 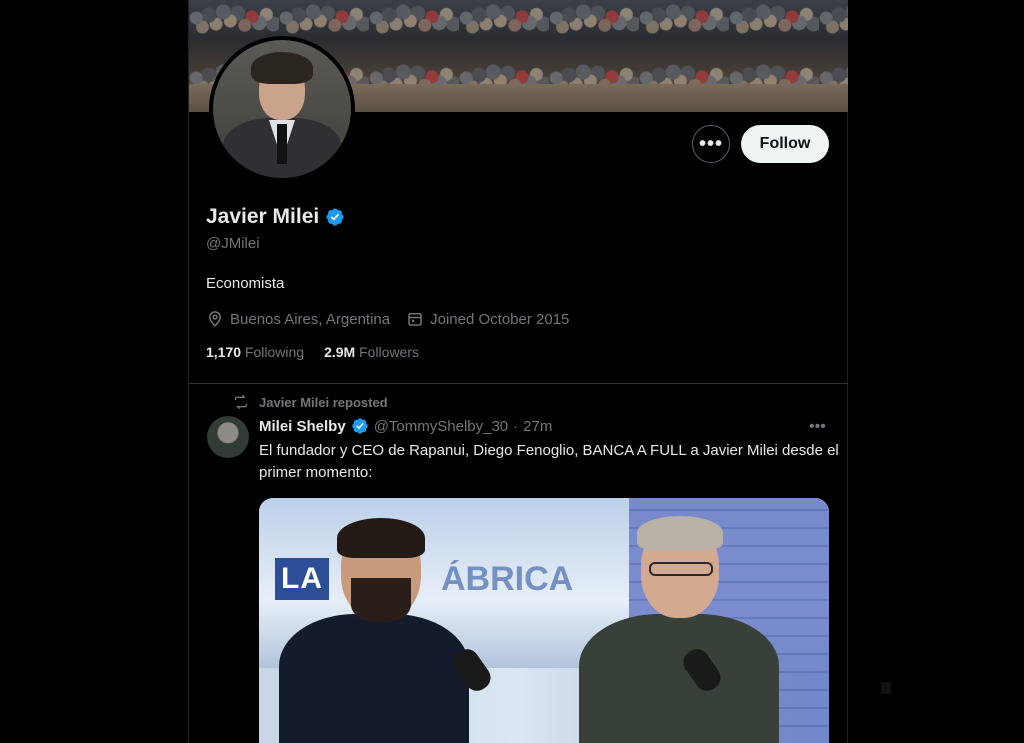 I want to click on profile-avatar, so click(x=282, y=109).